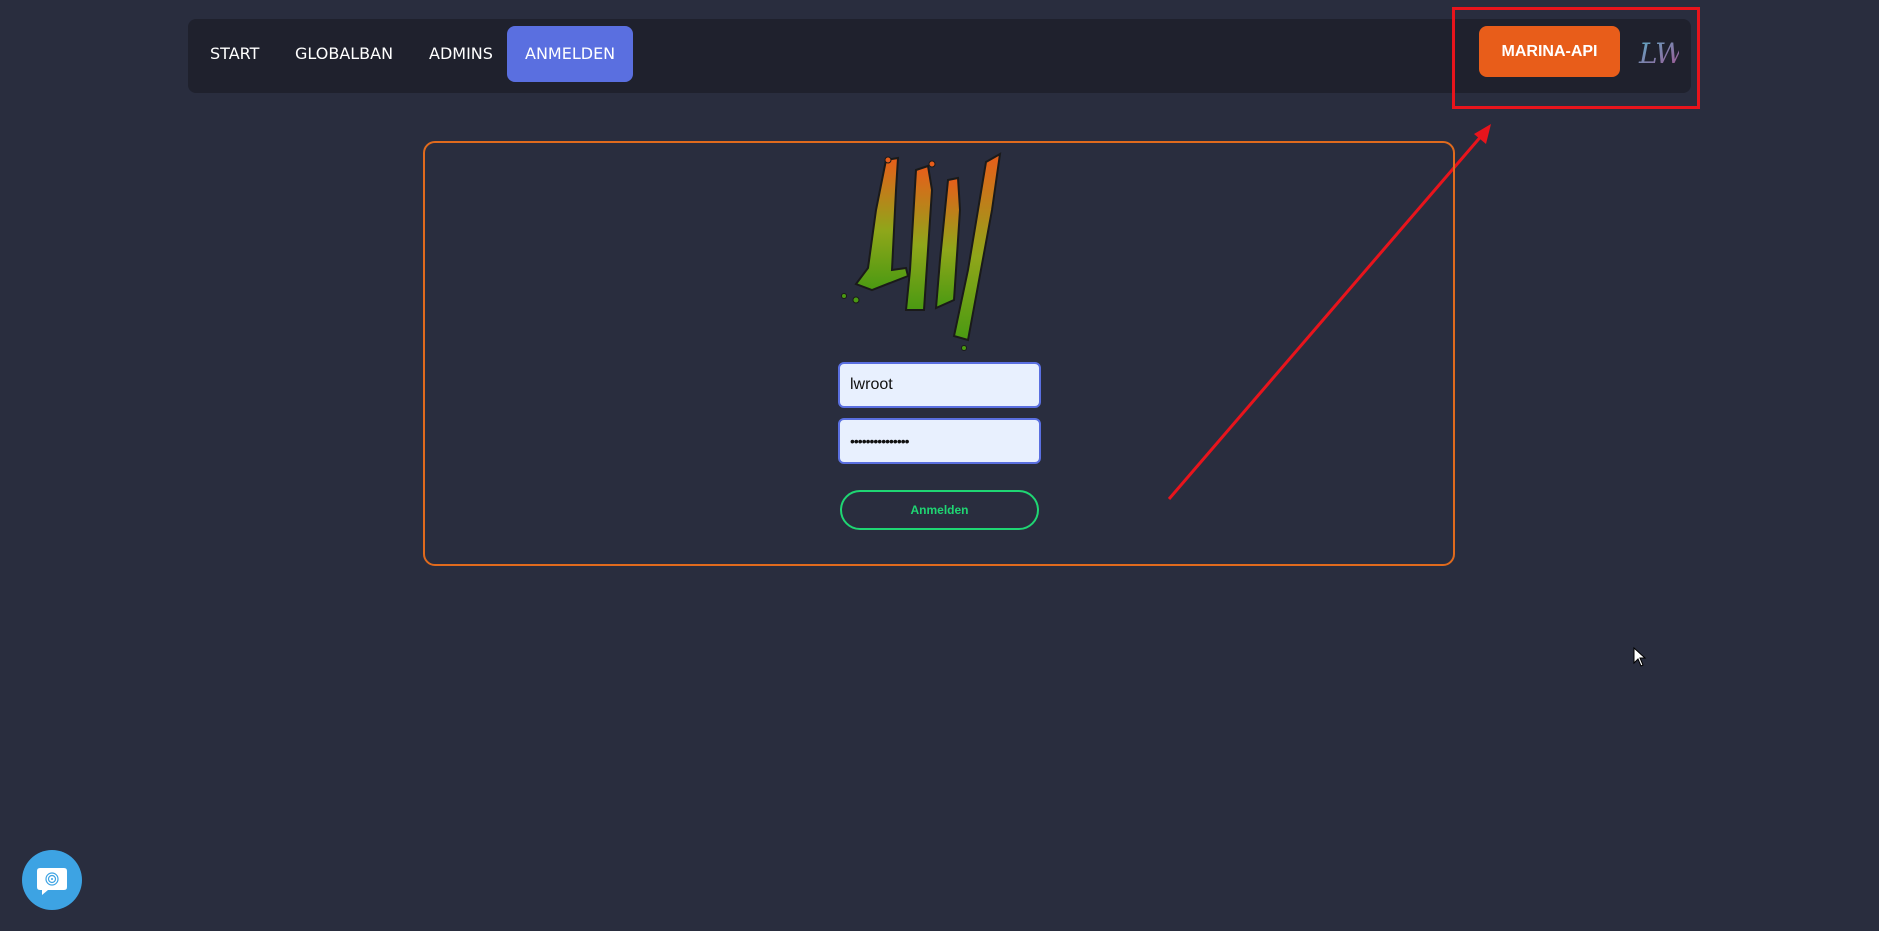  Describe the element at coordinates (1549, 51) in the screenshot. I see `marina-api-button: MARINA-API` at that location.